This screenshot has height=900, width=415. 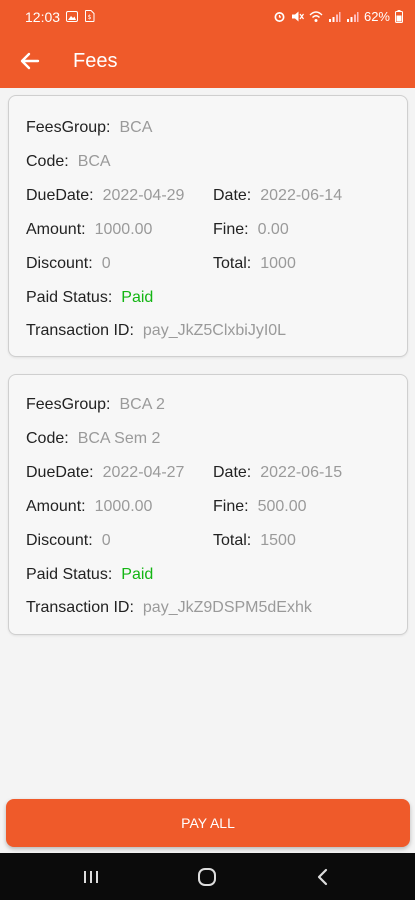 I want to click on fine-row: Fine: 0.00, so click(x=251, y=230).